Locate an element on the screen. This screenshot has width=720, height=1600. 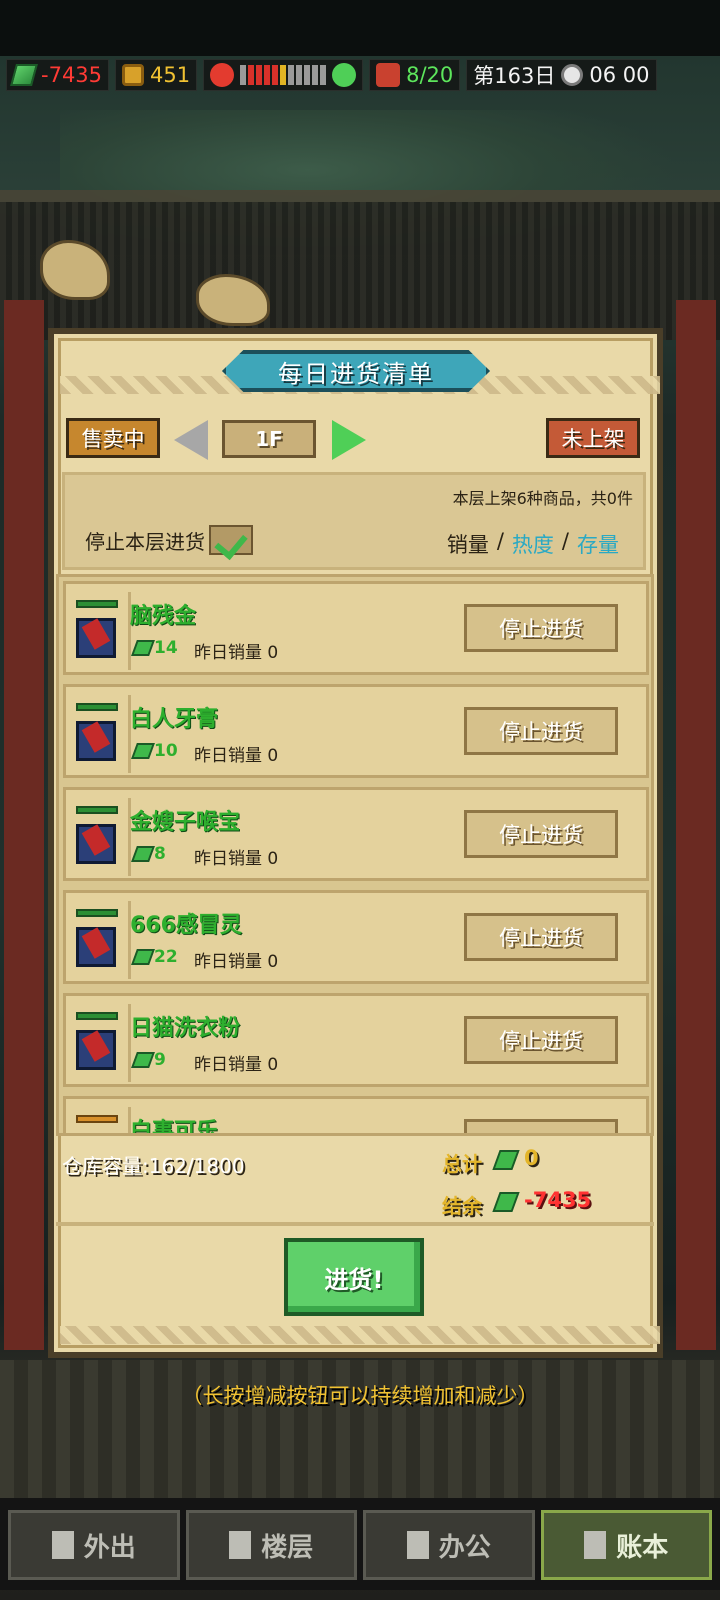
mood-bar is located at coordinates (283, 75).